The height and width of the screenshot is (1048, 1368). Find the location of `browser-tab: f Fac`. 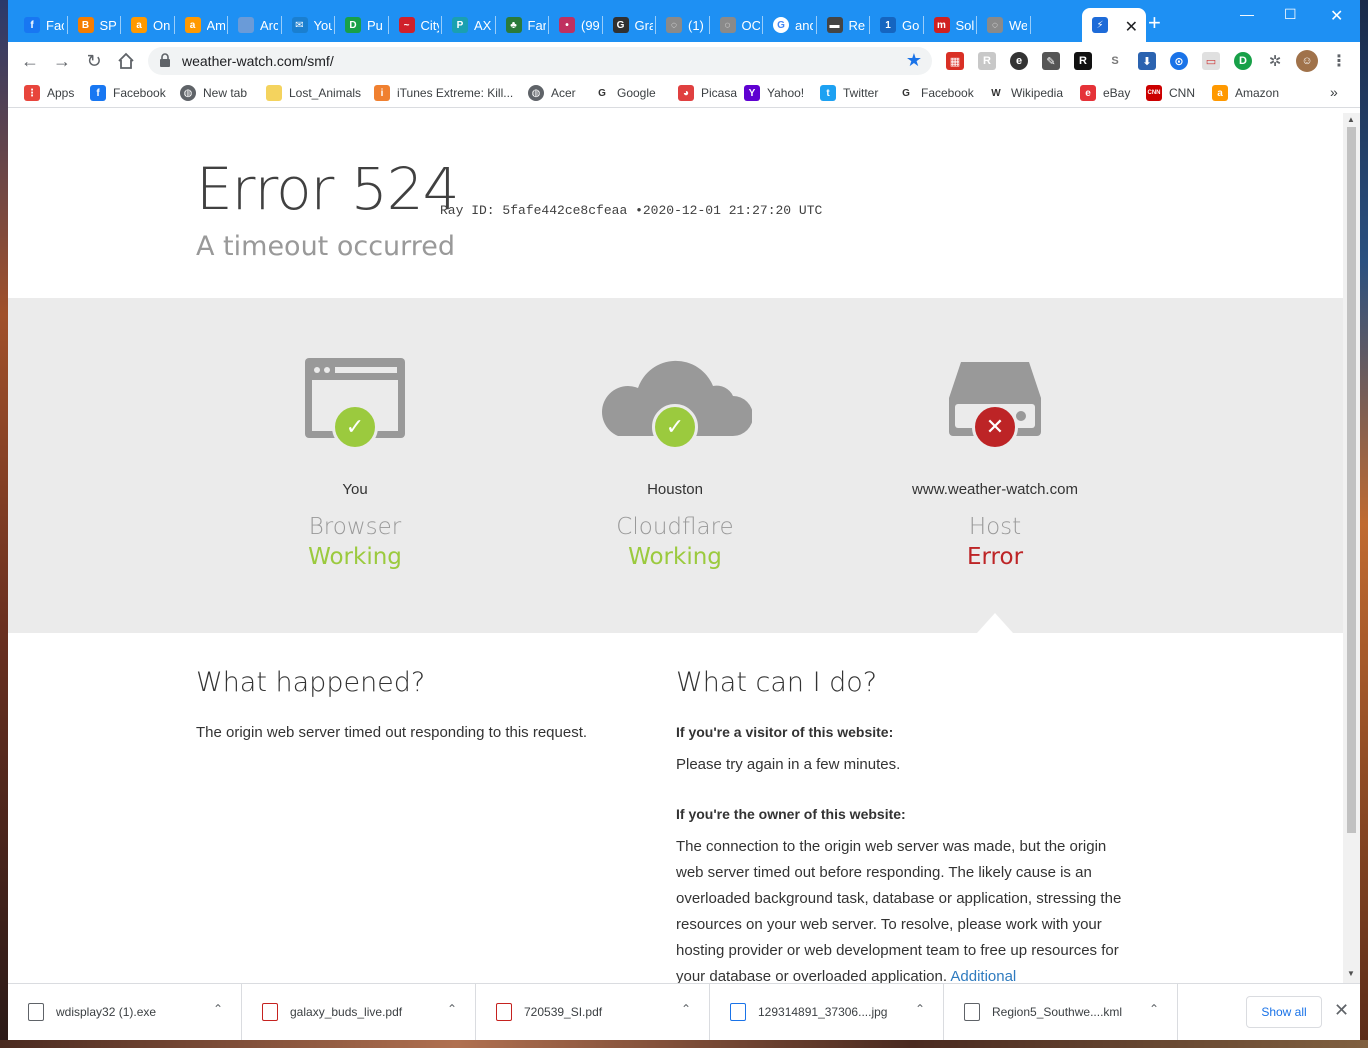

browser-tab: f Fac is located at coordinates (41, 25).